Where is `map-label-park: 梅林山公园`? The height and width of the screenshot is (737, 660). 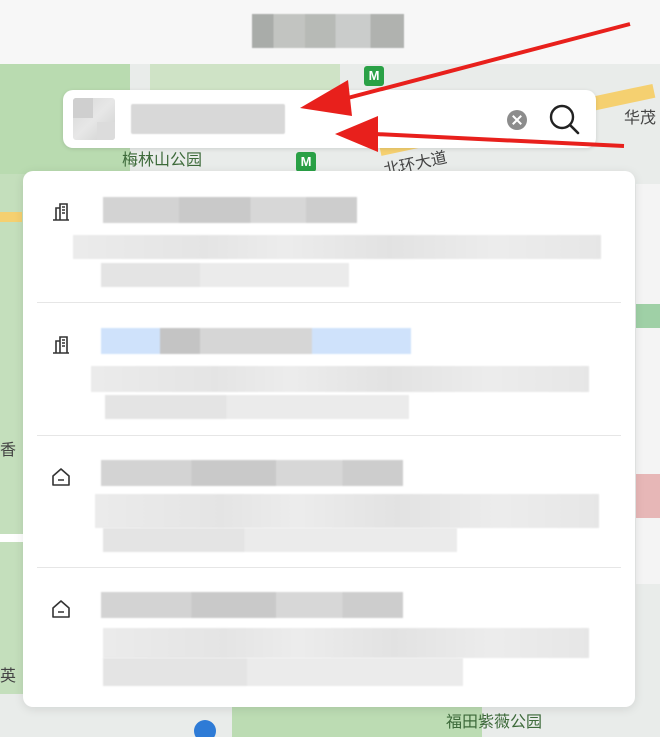
map-label-park: 梅林山公园 is located at coordinates (162, 159).